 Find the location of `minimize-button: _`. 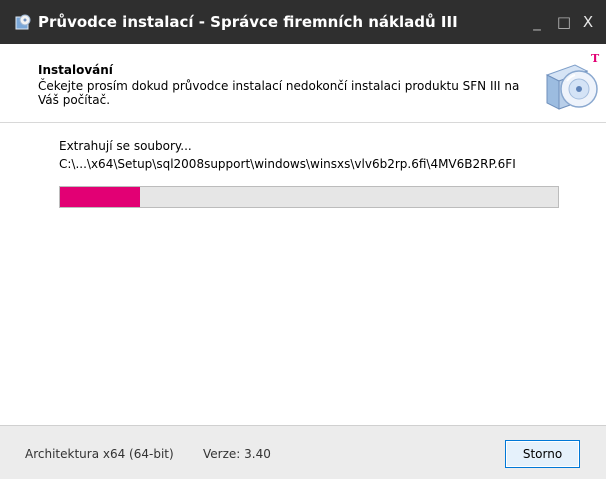

minimize-button: _ is located at coordinates (537, 22).